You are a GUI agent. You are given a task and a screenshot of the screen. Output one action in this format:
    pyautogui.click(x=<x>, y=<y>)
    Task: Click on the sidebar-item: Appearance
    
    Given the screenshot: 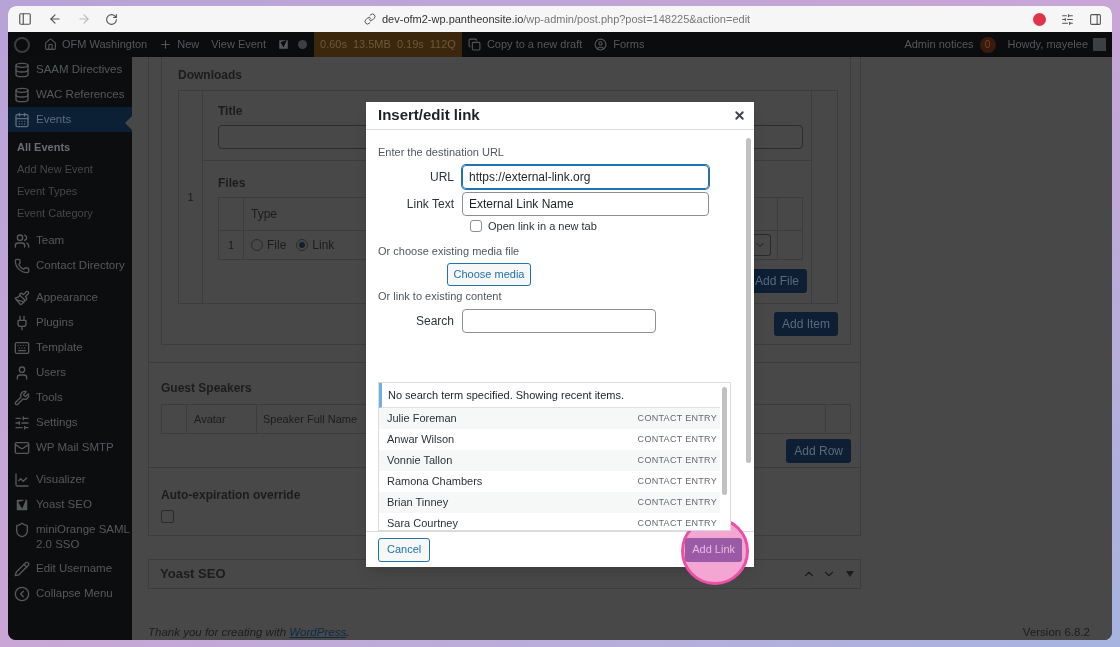 What is the action you would take?
    pyautogui.click(x=70, y=297)
    